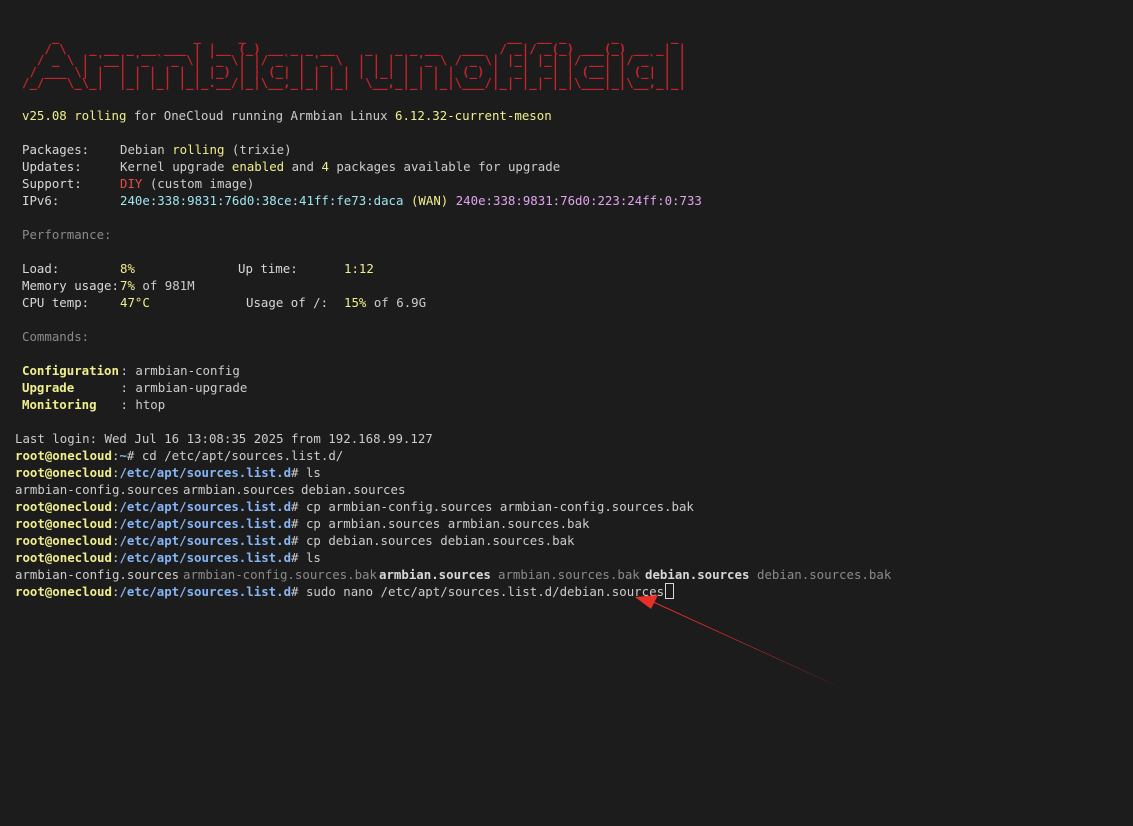 The width and height of the screenshot is (1133, 826). I want to click on annotation-arrow, so click(740, 642).